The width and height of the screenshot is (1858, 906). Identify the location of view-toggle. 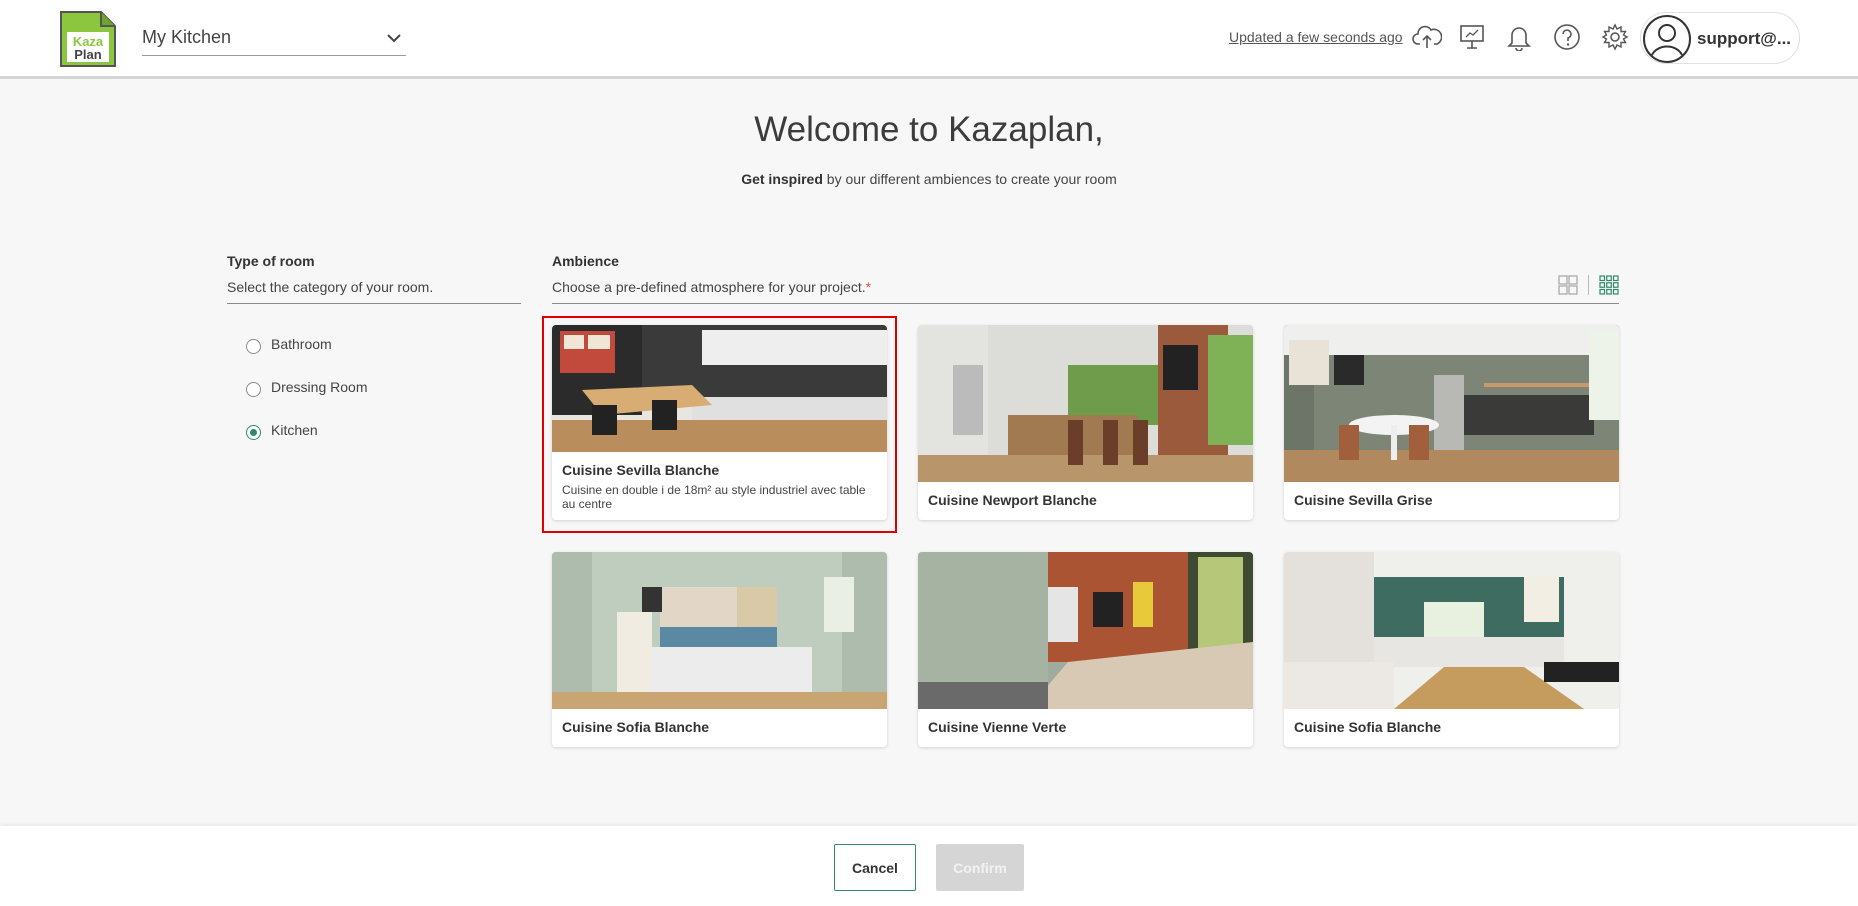
(1588, 285).